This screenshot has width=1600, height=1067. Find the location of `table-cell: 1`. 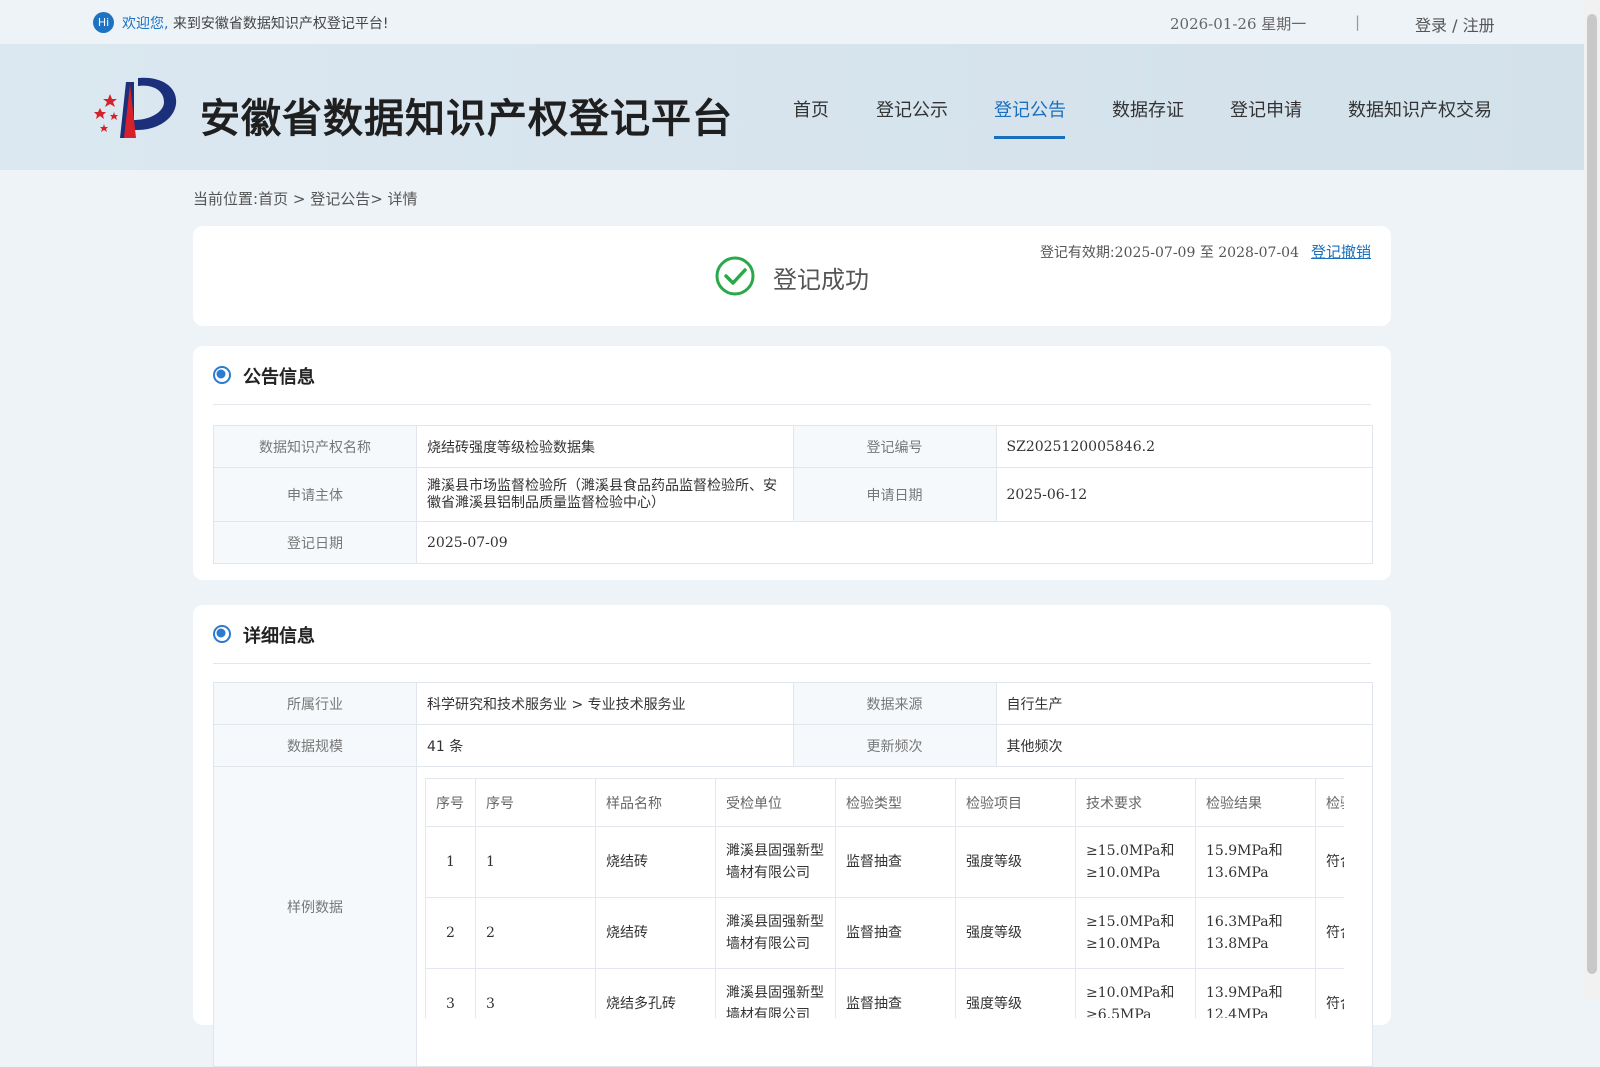

table-cell: 1 is located at coordinates (535, 862).